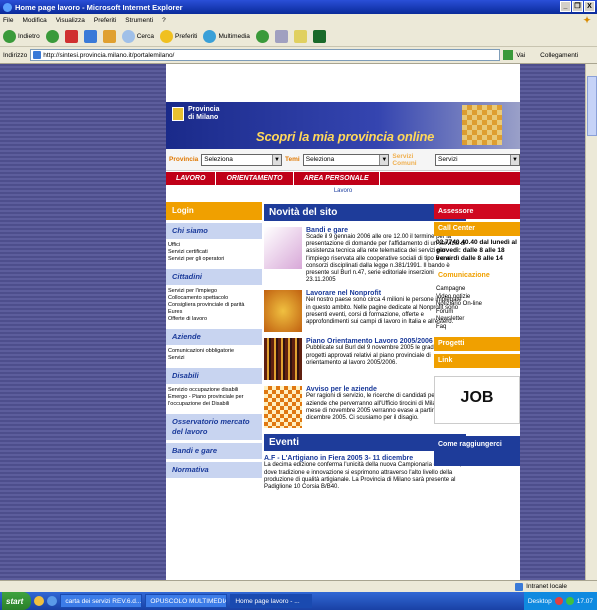  I want to click on link-forum: Forum, so click(477, 313).